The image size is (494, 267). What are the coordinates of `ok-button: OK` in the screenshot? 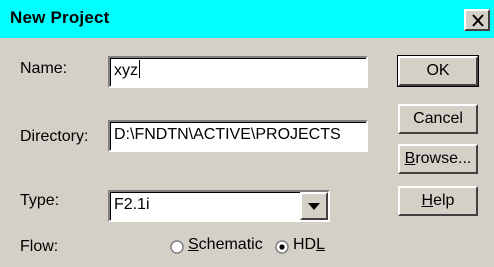 It's located at (438, 71).